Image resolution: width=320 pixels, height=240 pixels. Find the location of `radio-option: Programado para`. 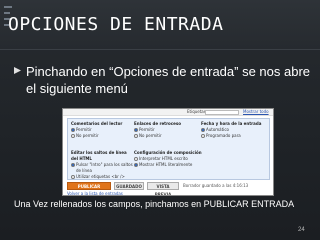

radio-option: Programado para is located at coordinates (235, 136).